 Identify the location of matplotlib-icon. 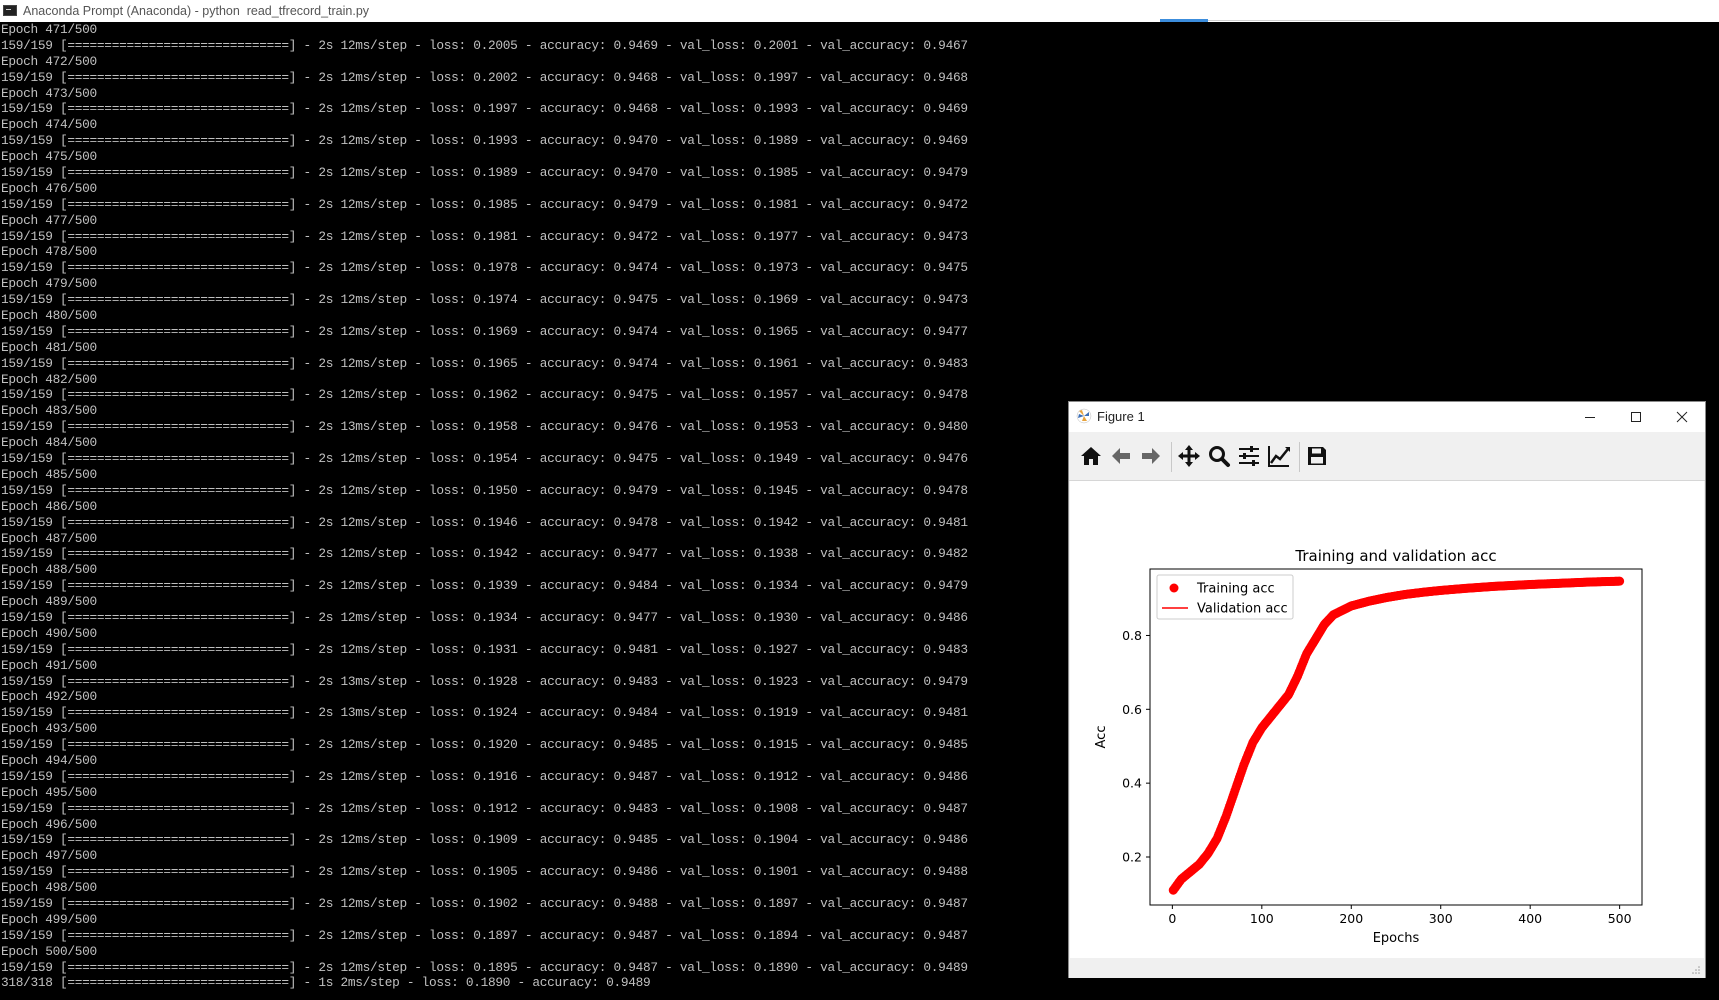
(1084, 416).